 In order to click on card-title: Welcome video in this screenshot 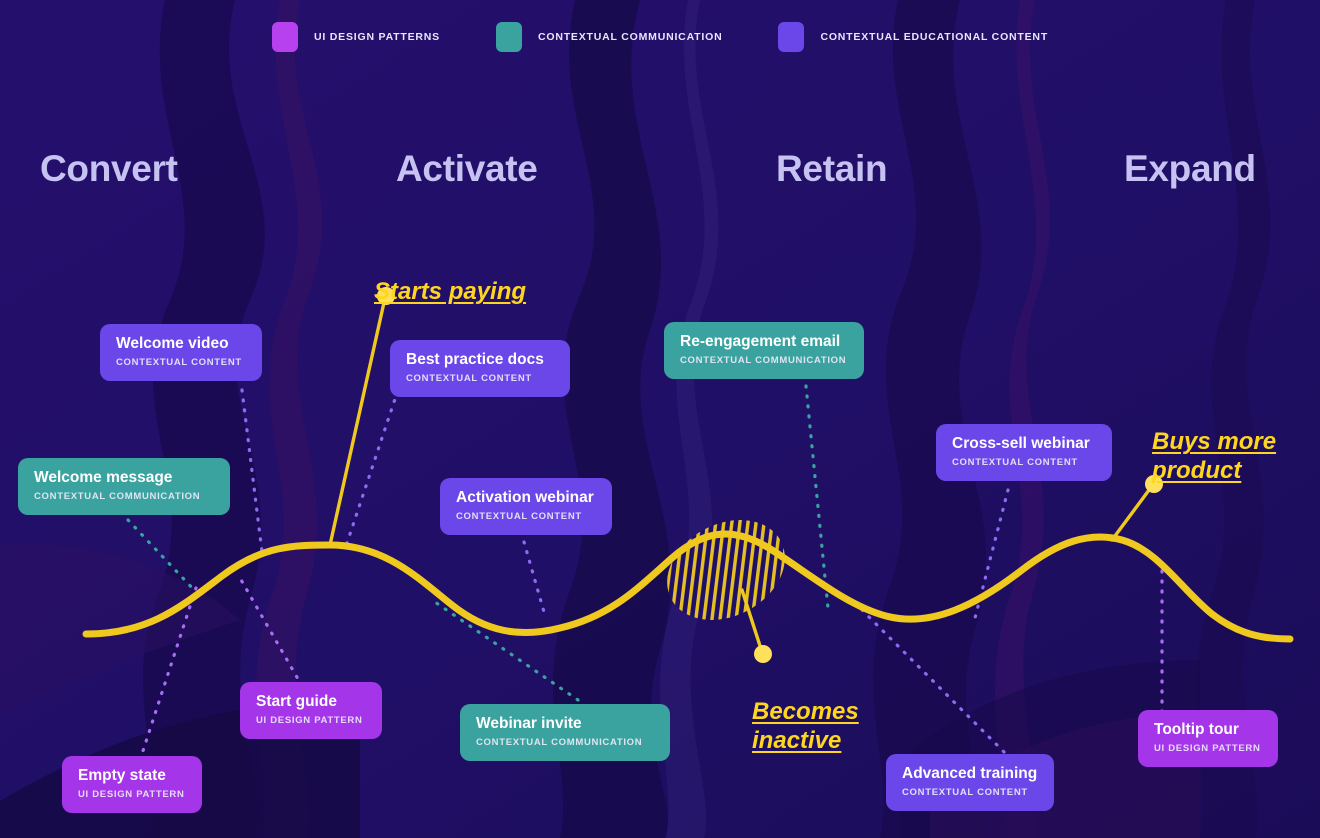, I will do `click(172, 343)`.